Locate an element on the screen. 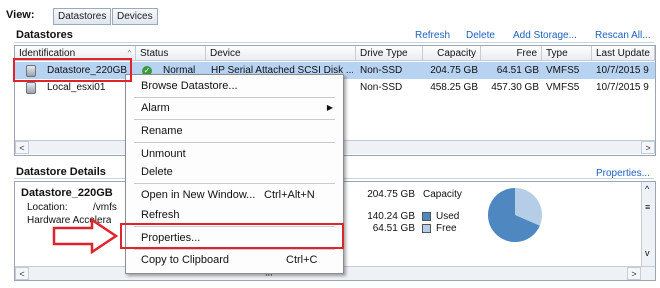 The image size is (660, 288). copy-shortcut: Ctrl+C is located at coordinates (302, 260).